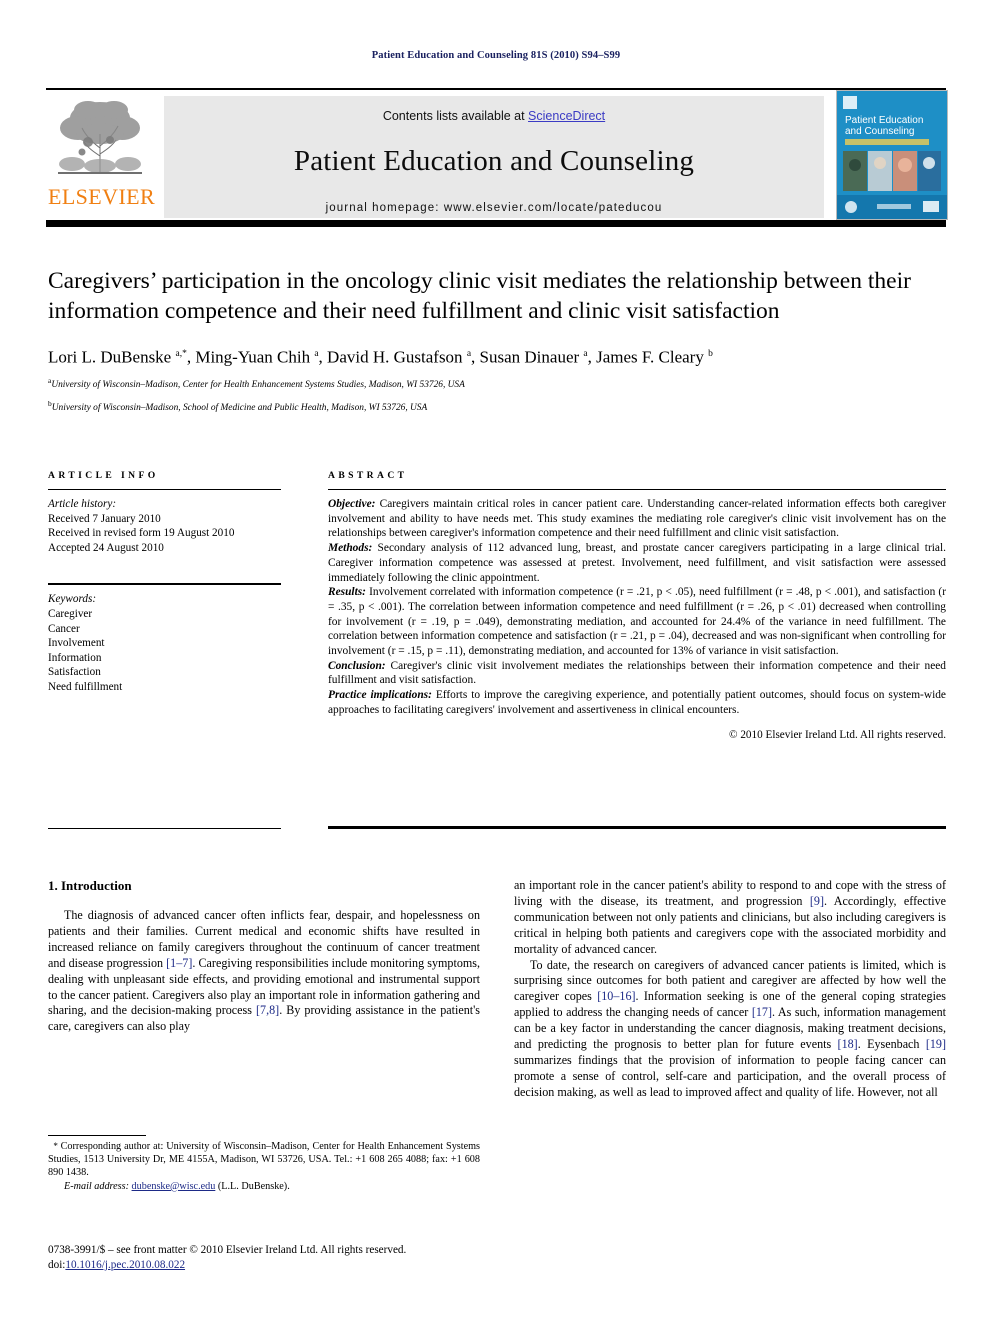  What do you see at coordinates (104, 518) in the screenshot?
I see `history-item: Received 7 January 2010` at bounding box center [104, 518].